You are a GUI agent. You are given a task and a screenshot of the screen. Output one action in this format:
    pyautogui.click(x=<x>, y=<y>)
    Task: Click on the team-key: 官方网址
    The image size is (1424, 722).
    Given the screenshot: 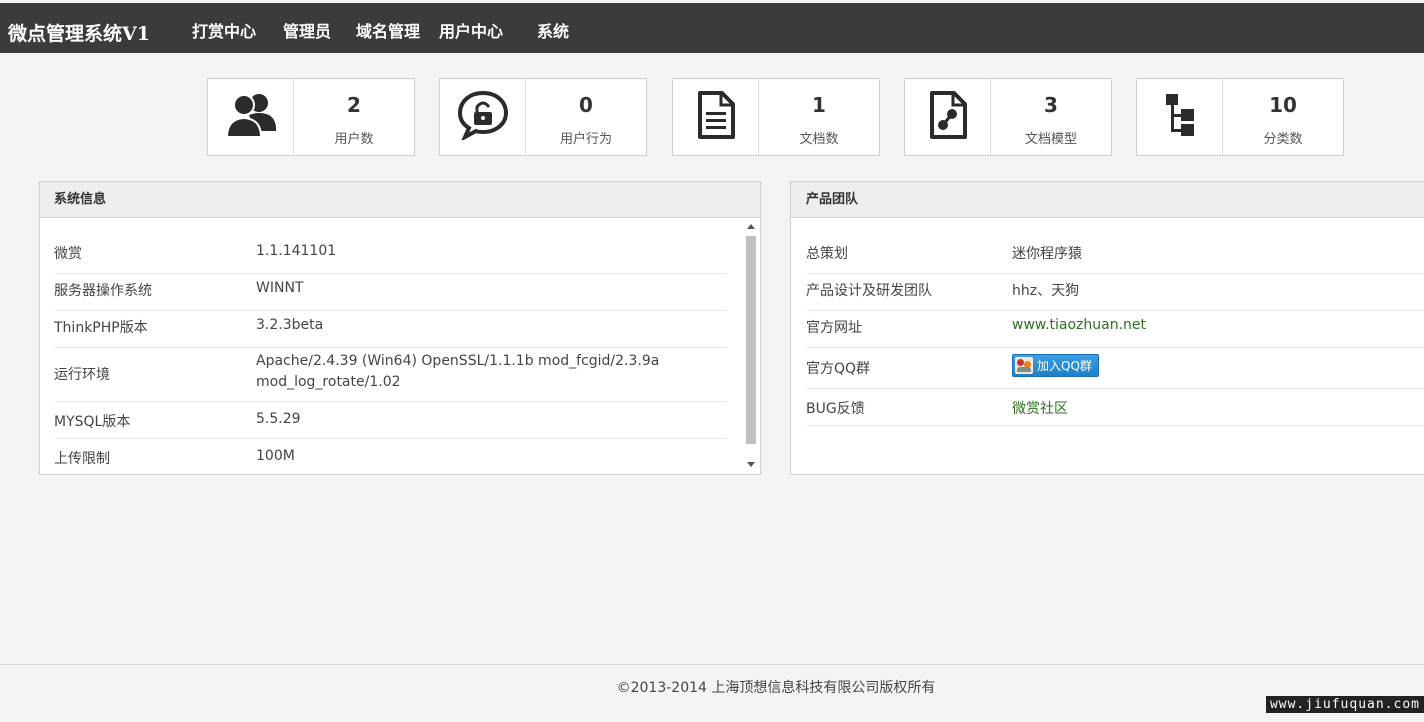 What is the action you would take?
    pyautogui.click(x=834, y=328)
    